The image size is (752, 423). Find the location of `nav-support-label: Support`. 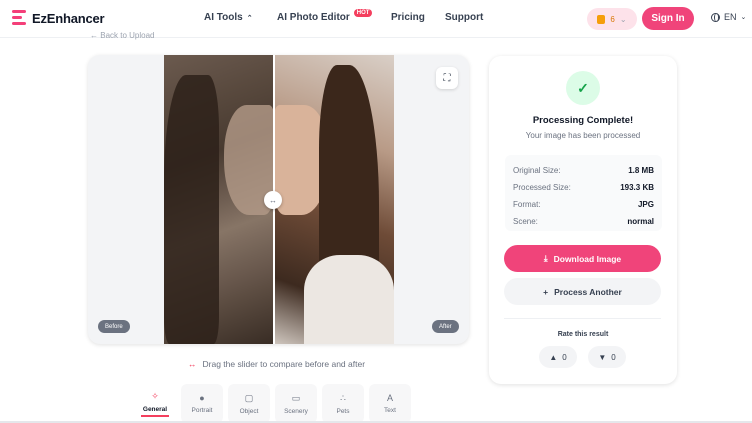

nav-support-label: Support is located at coordinates (464, 17).